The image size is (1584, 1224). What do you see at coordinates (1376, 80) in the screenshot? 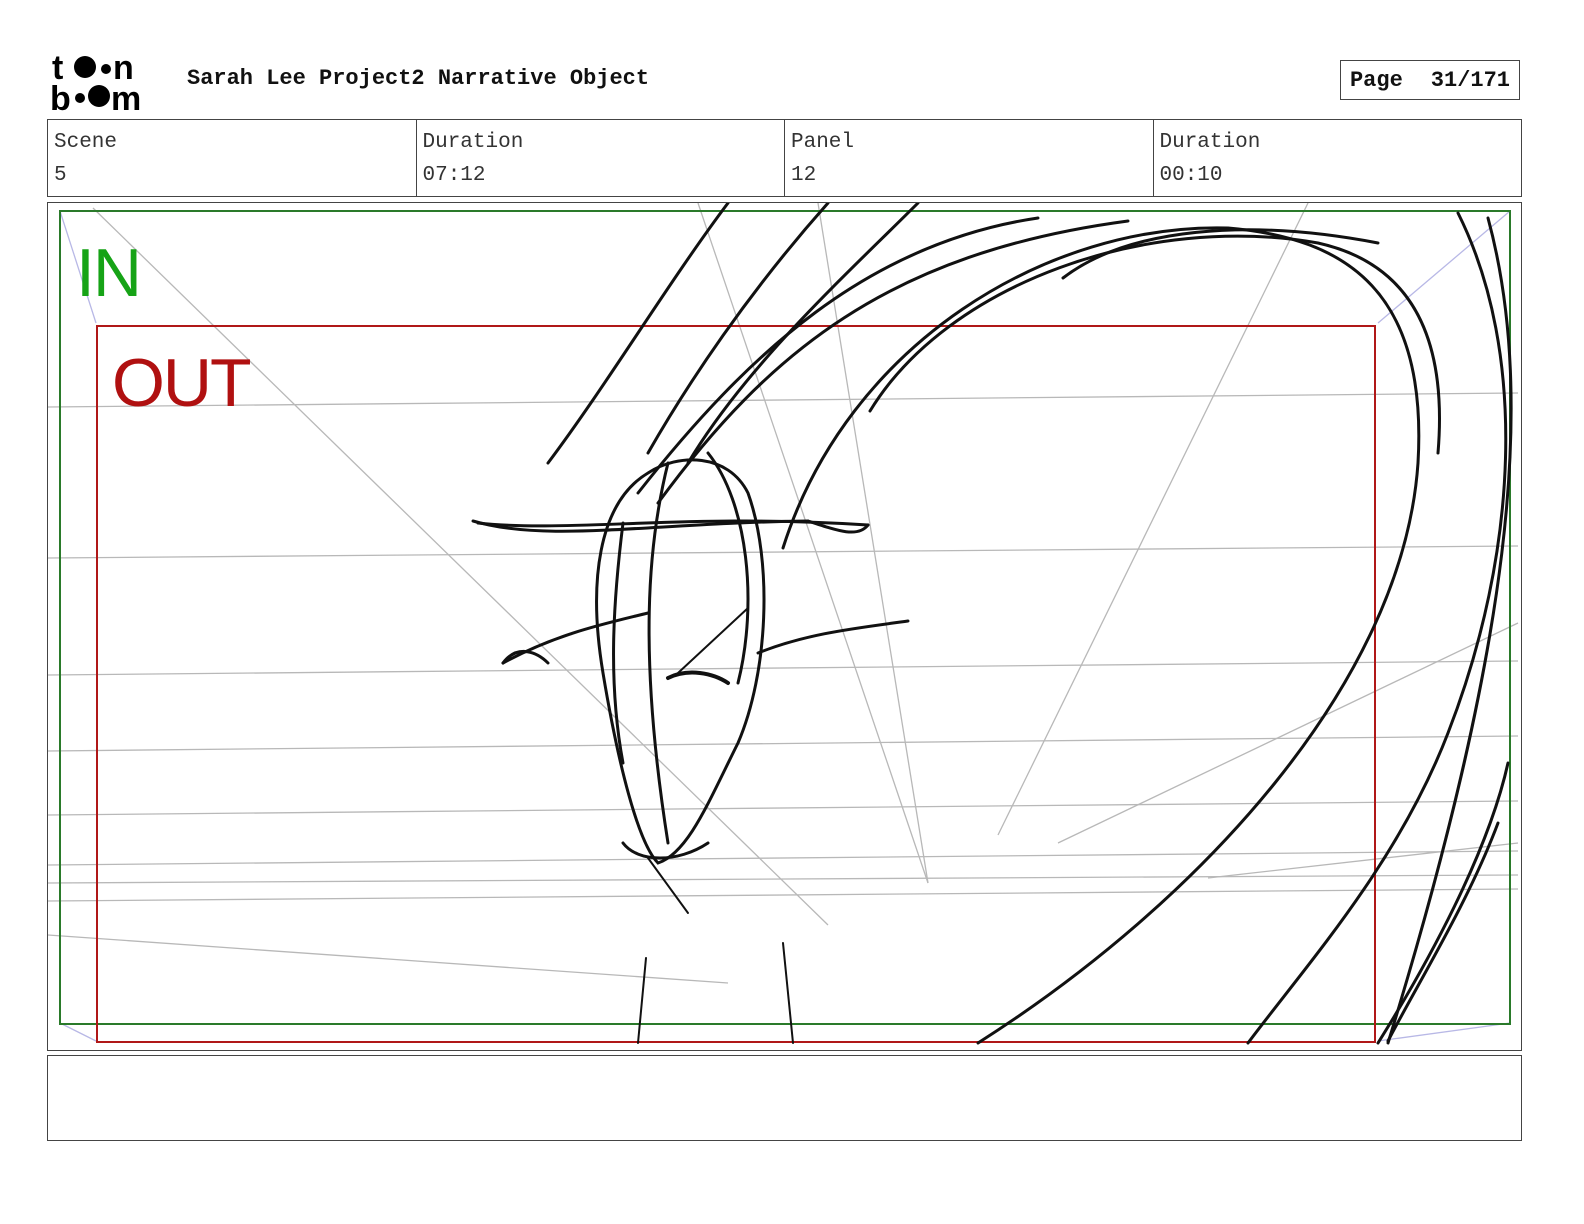
I see `page-label: Page` at bounding box center [1376, 80].